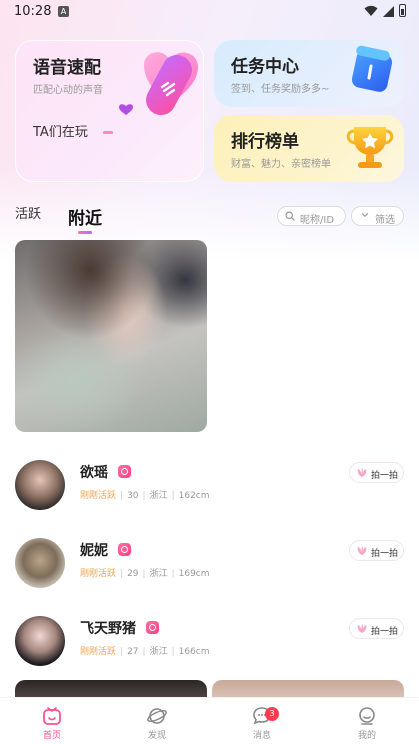 Image resolution: width=419 pixels, height=744 pixels. What do you see at coordinates (272, 714) in the screenshot?
I see `message-count-badge: 3` at bounding box center [272, 714].